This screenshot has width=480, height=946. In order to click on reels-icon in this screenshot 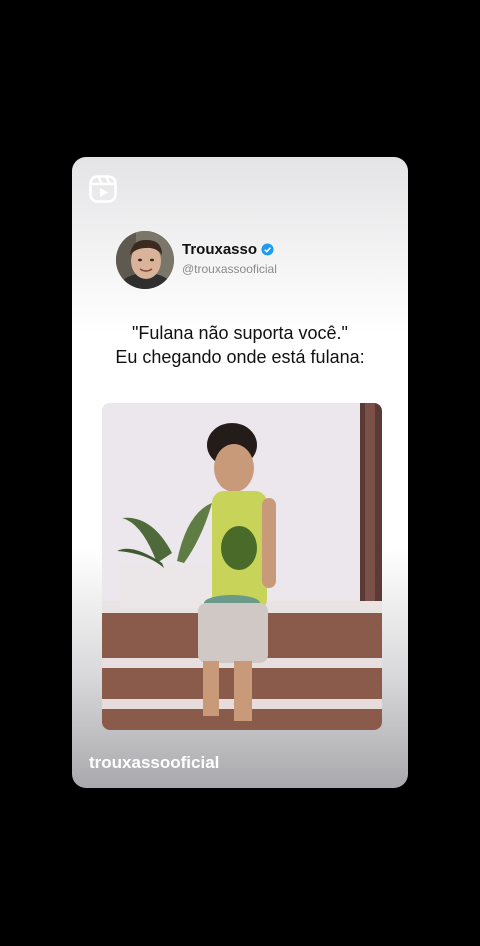, I will do `click(103, 189)`.